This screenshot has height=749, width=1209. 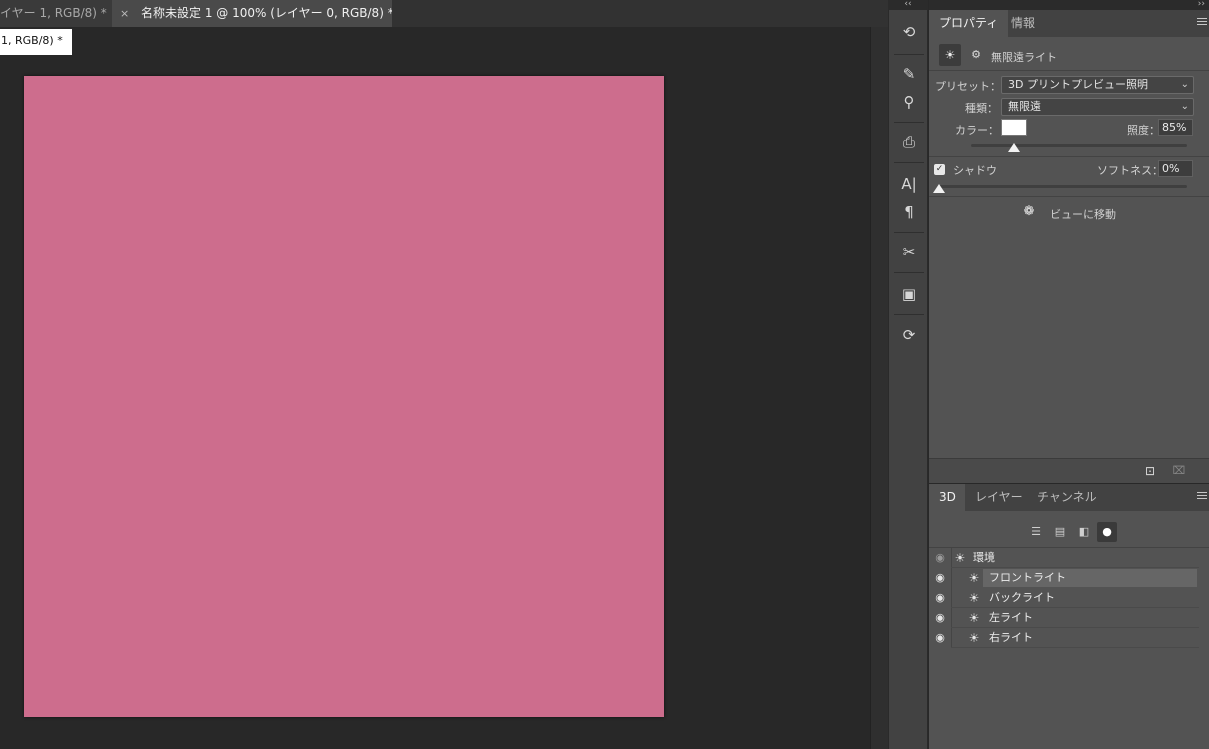 What do you see at coordinates (36, 42) in the screenshot?
I see `floating-document-title: 1, RGB/8) *` at bounding box center [36, 42].